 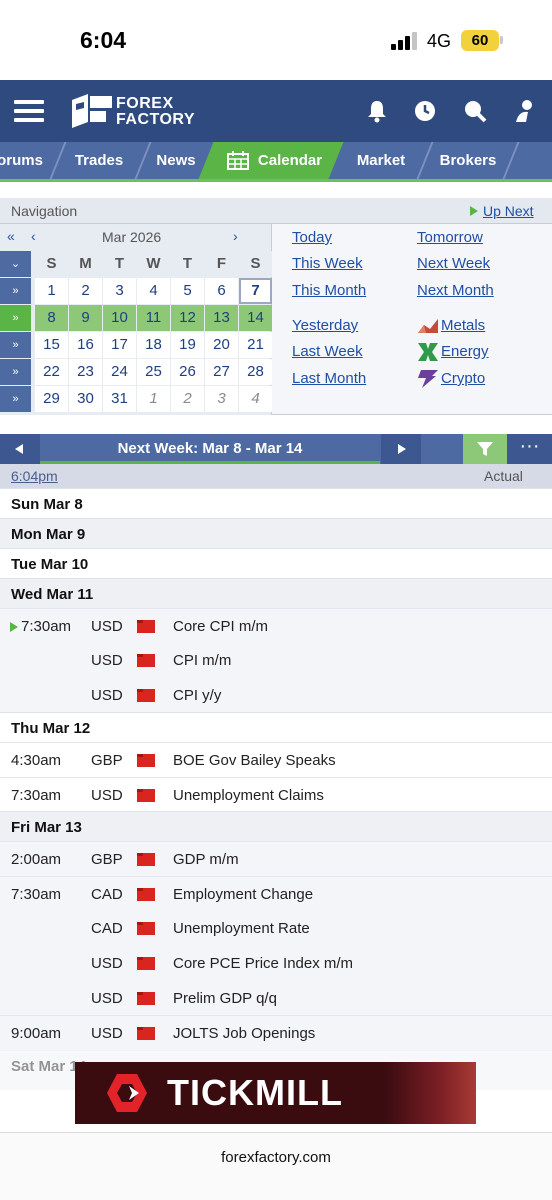 I want to click on next-month-button: ›, so click(x=235, y=236).